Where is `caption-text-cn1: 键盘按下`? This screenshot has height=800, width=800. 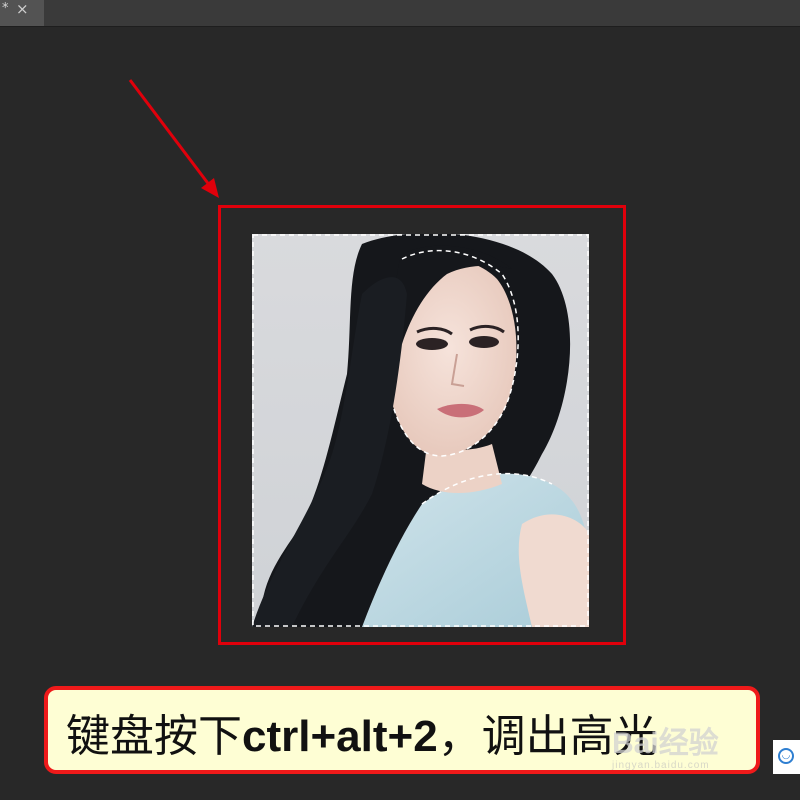
caption-text-cn1: 键盘按下 is located at coordinates (154, 736).